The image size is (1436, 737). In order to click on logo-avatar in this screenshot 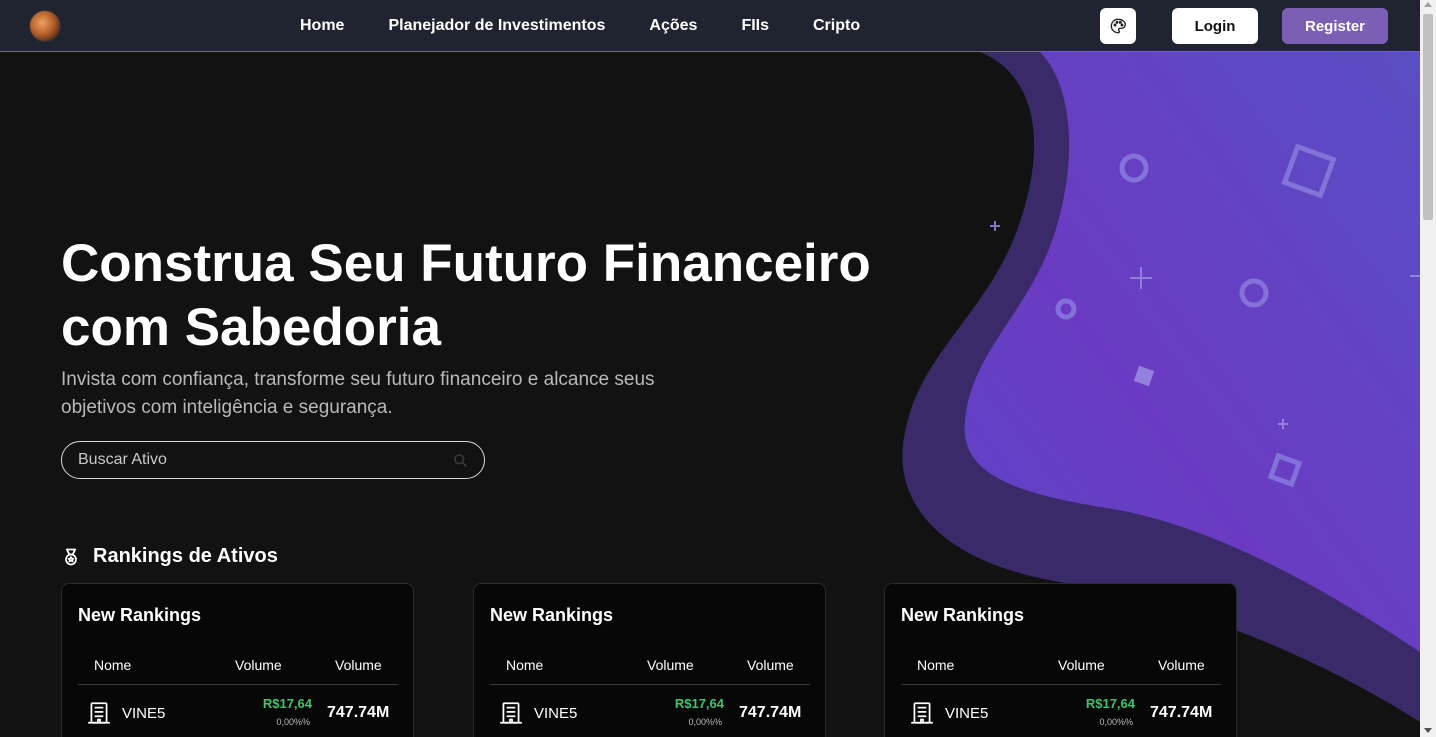, I will do `click(45, 26)`.